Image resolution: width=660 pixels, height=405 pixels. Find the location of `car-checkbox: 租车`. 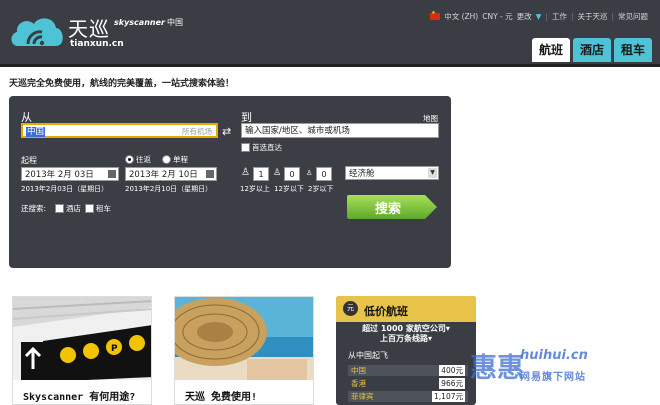

car-checkbox: 租车 is located at coordinates (98, 208).